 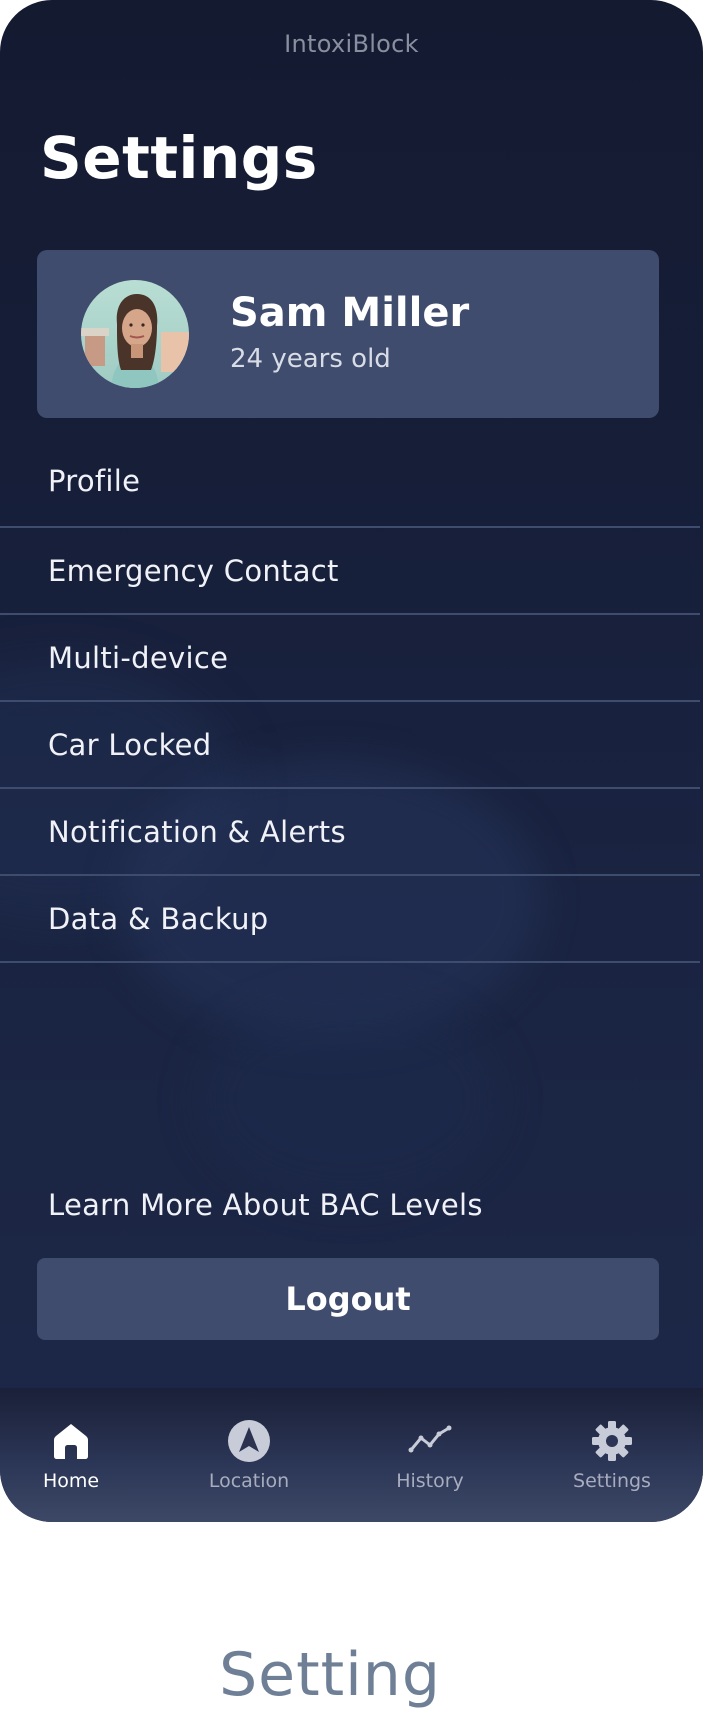 What do you see at coordinates (430, 1463) in the screenshot?
I see `tab-history: History` at bounding box center [430, 1463].